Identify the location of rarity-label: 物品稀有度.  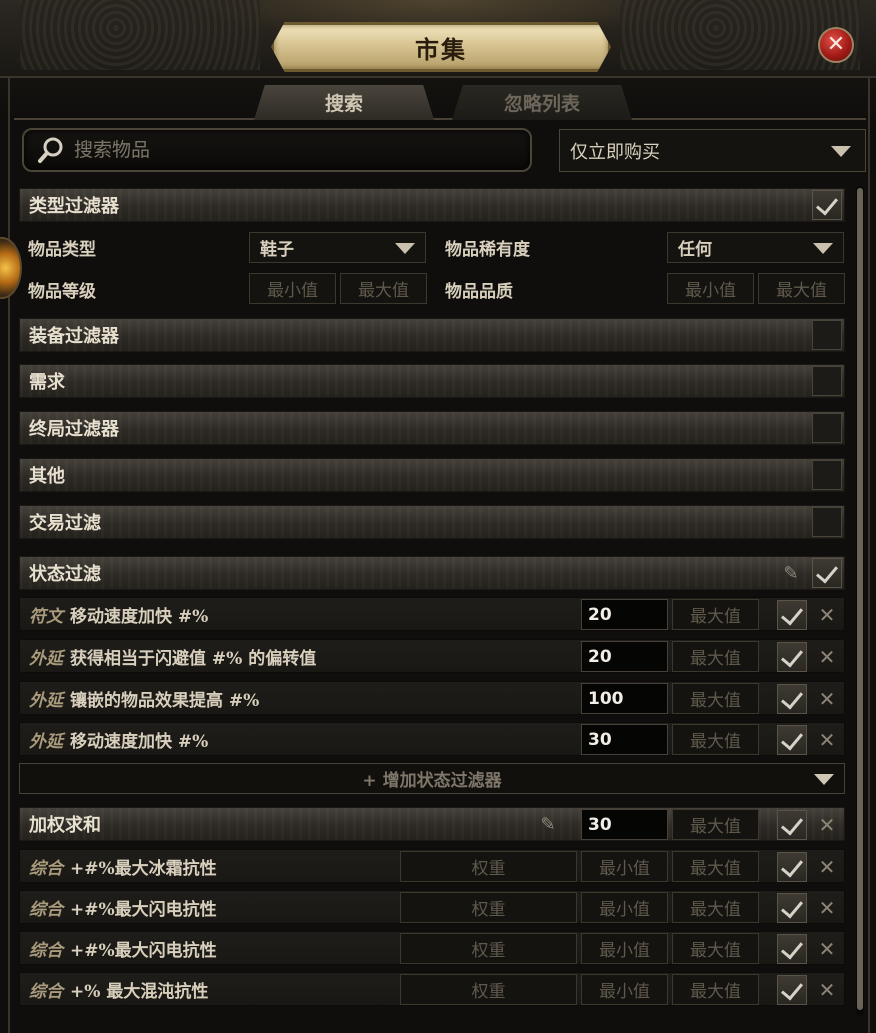
(487, 250).